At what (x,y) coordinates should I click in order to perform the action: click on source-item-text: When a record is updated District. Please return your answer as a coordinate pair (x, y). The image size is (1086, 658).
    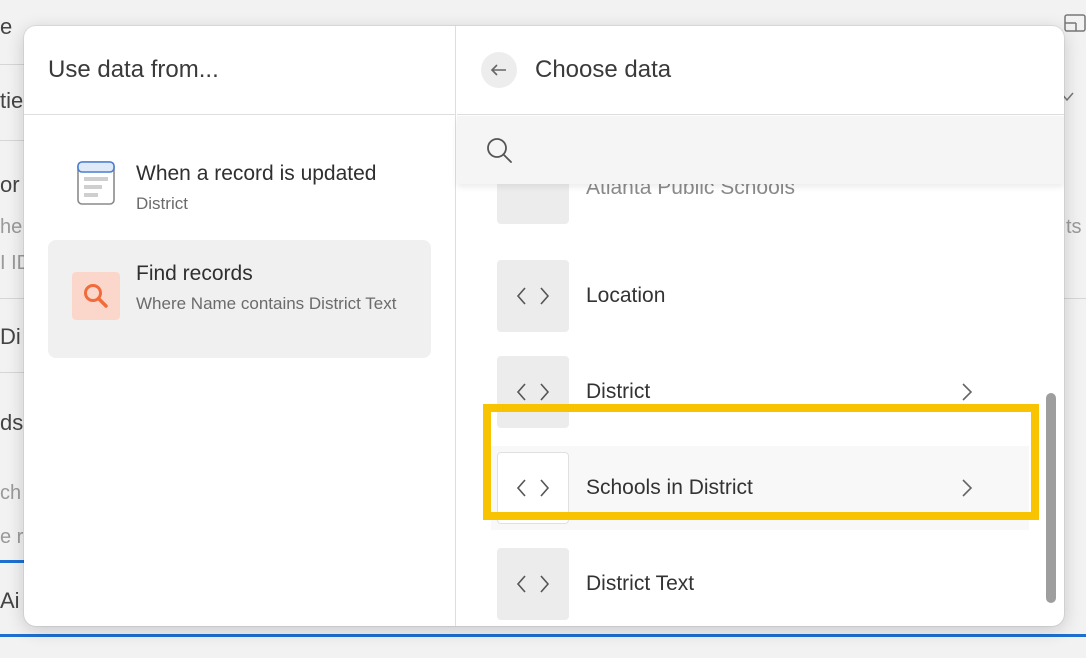
    Looking at the image, I should click on (276, 188).